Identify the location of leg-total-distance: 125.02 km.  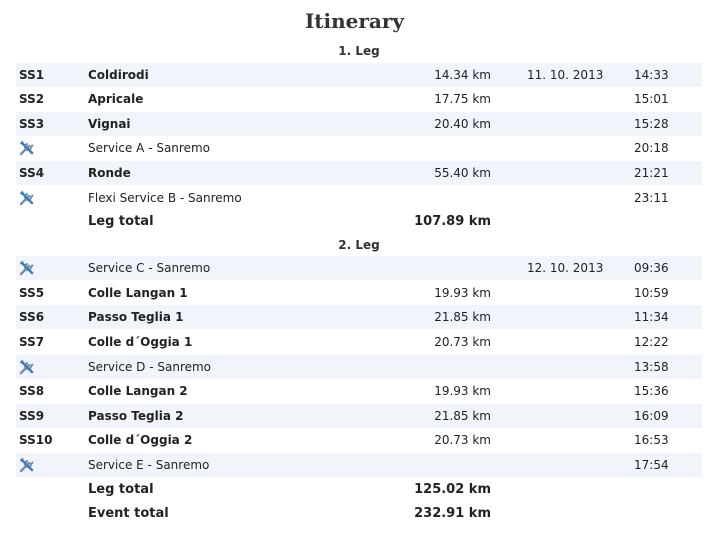
(452, 489).